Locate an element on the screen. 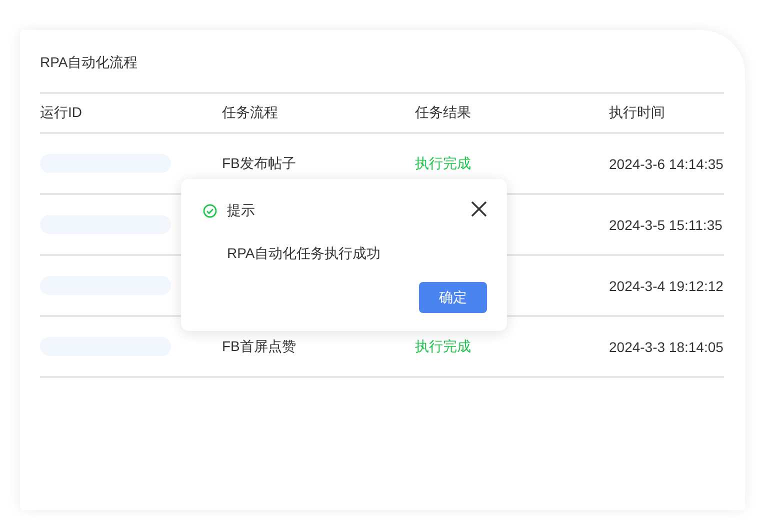 The height and width of the screenshot is (531, 775). dialog-title: 提示 is located at coordinates (241, 211).